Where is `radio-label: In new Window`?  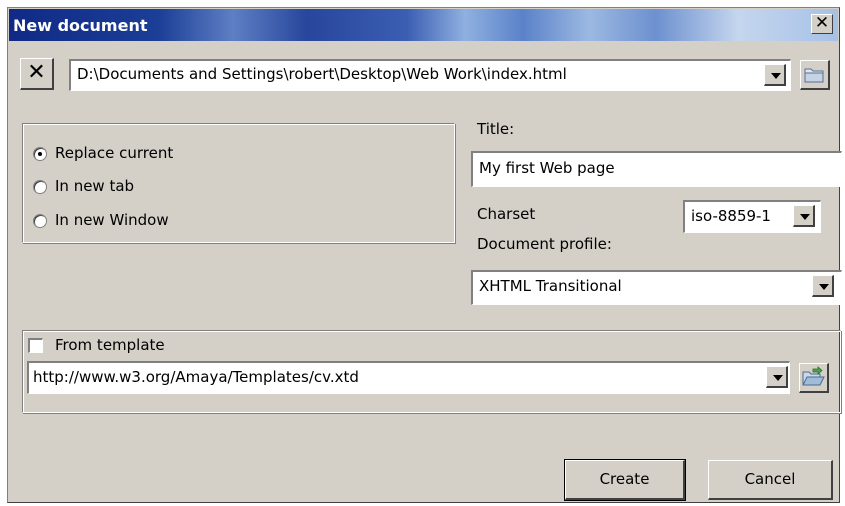
radio-label: In new Window is located at coordinates (112, 220).